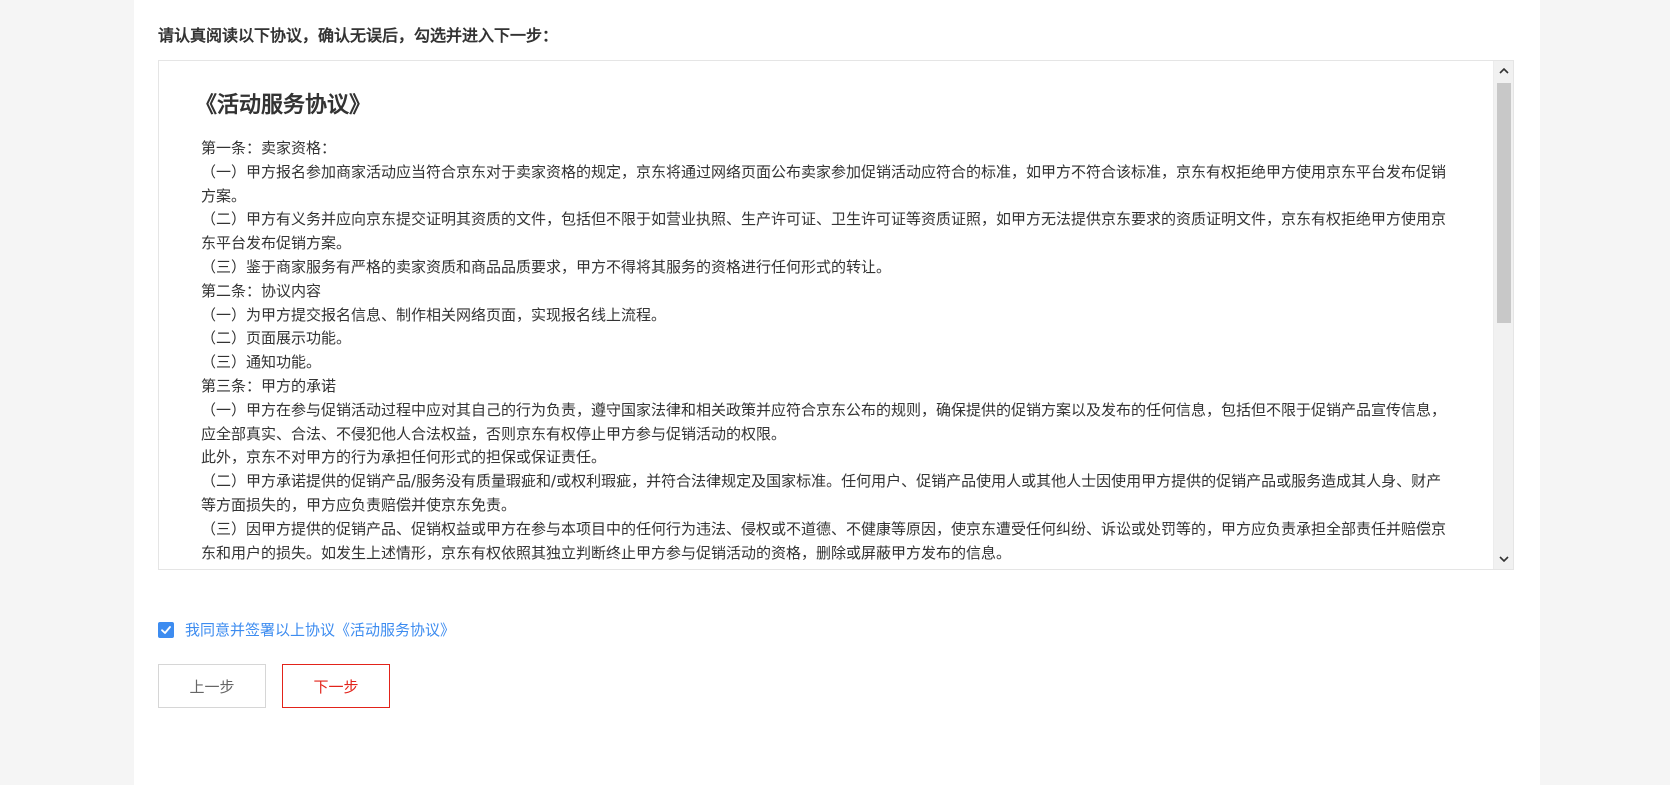 Image resolution: width=1670 pixels, height=785 pixels. What do you see at coordinates (434, 314) in the screenshot?
I see `agreement-line: （一）为甲方提交报名信息、制作相关网络页面，实现报名线上流程。` at bounding box center [434, 314].